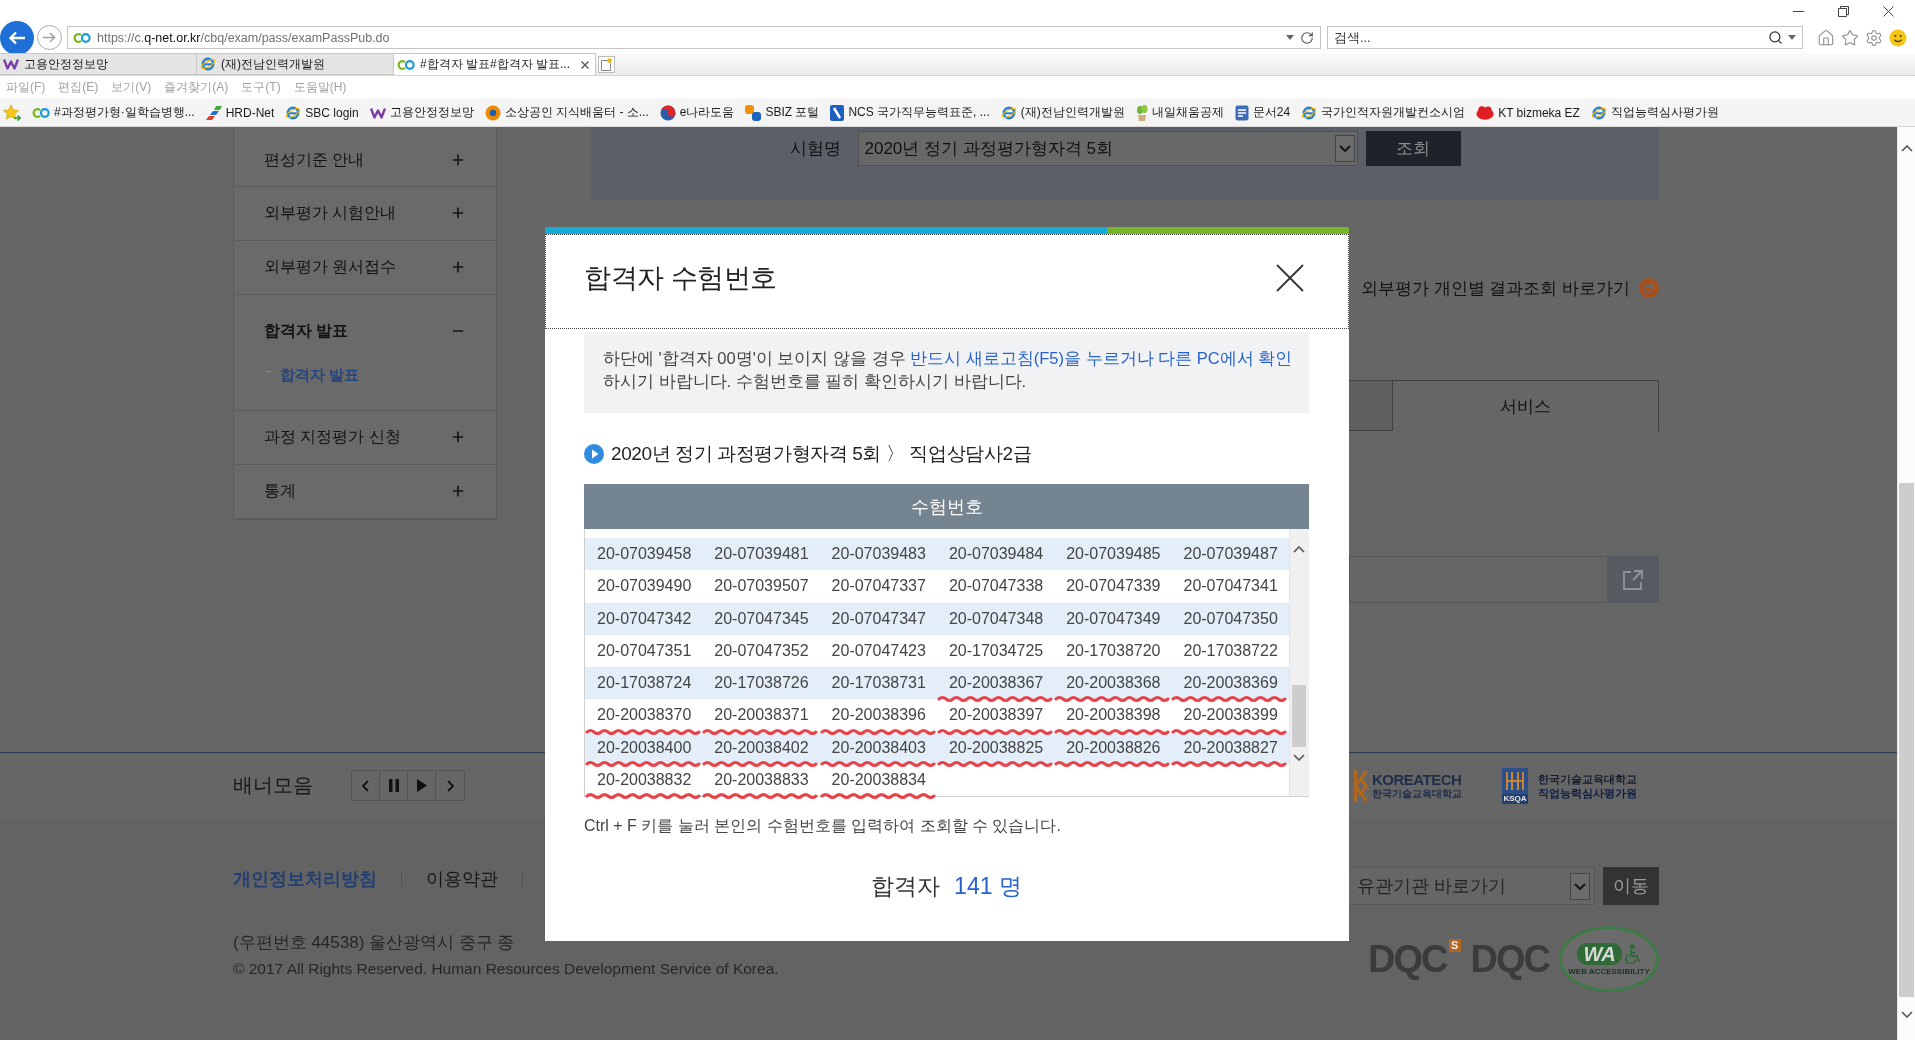 Image resolution: width=1915 pixels, height=1040 pixels. What do you see at coordinates (240, 112) in the screenshot?
I see `favorite-link: HRD-Net` at bounding box center [240, 112].